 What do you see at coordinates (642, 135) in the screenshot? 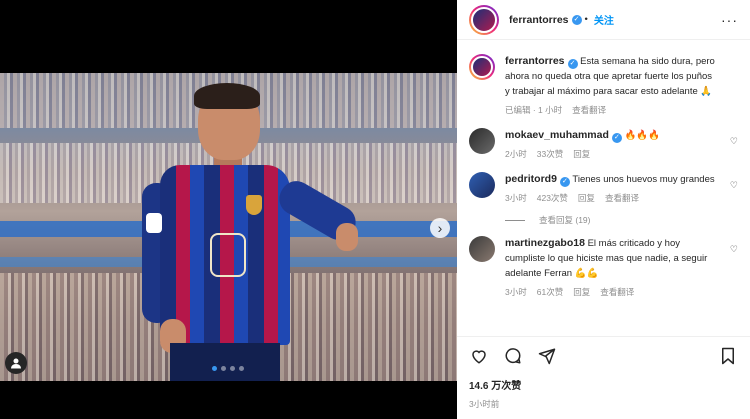
I see `comment-text: 🔥🔥🔥` at bounding box center [642, 135].